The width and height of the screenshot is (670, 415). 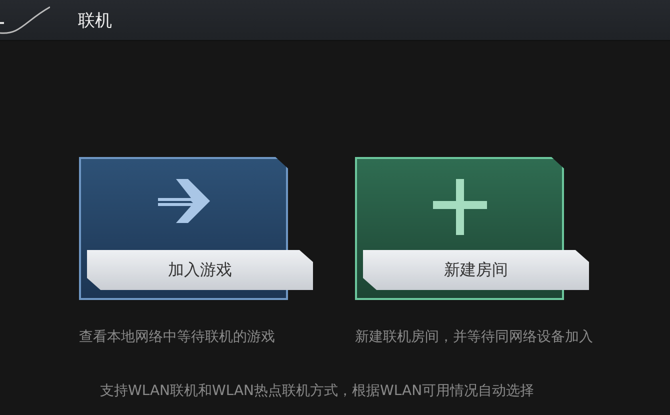 I want to click on option-card: 新建房间, so click(x=472, y=228).